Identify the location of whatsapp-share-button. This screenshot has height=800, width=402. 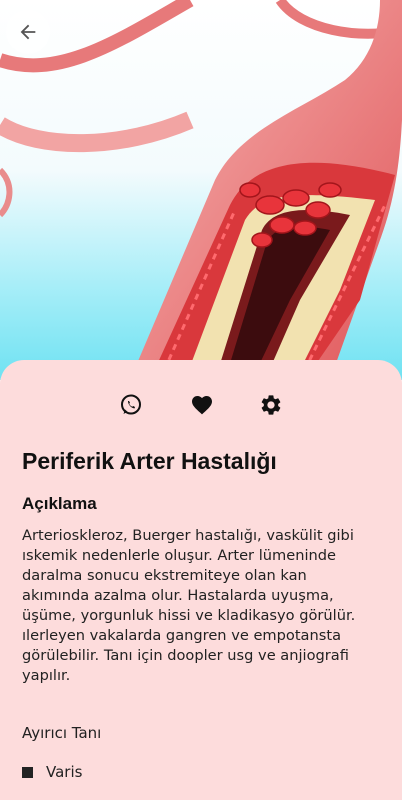
(131, 405).